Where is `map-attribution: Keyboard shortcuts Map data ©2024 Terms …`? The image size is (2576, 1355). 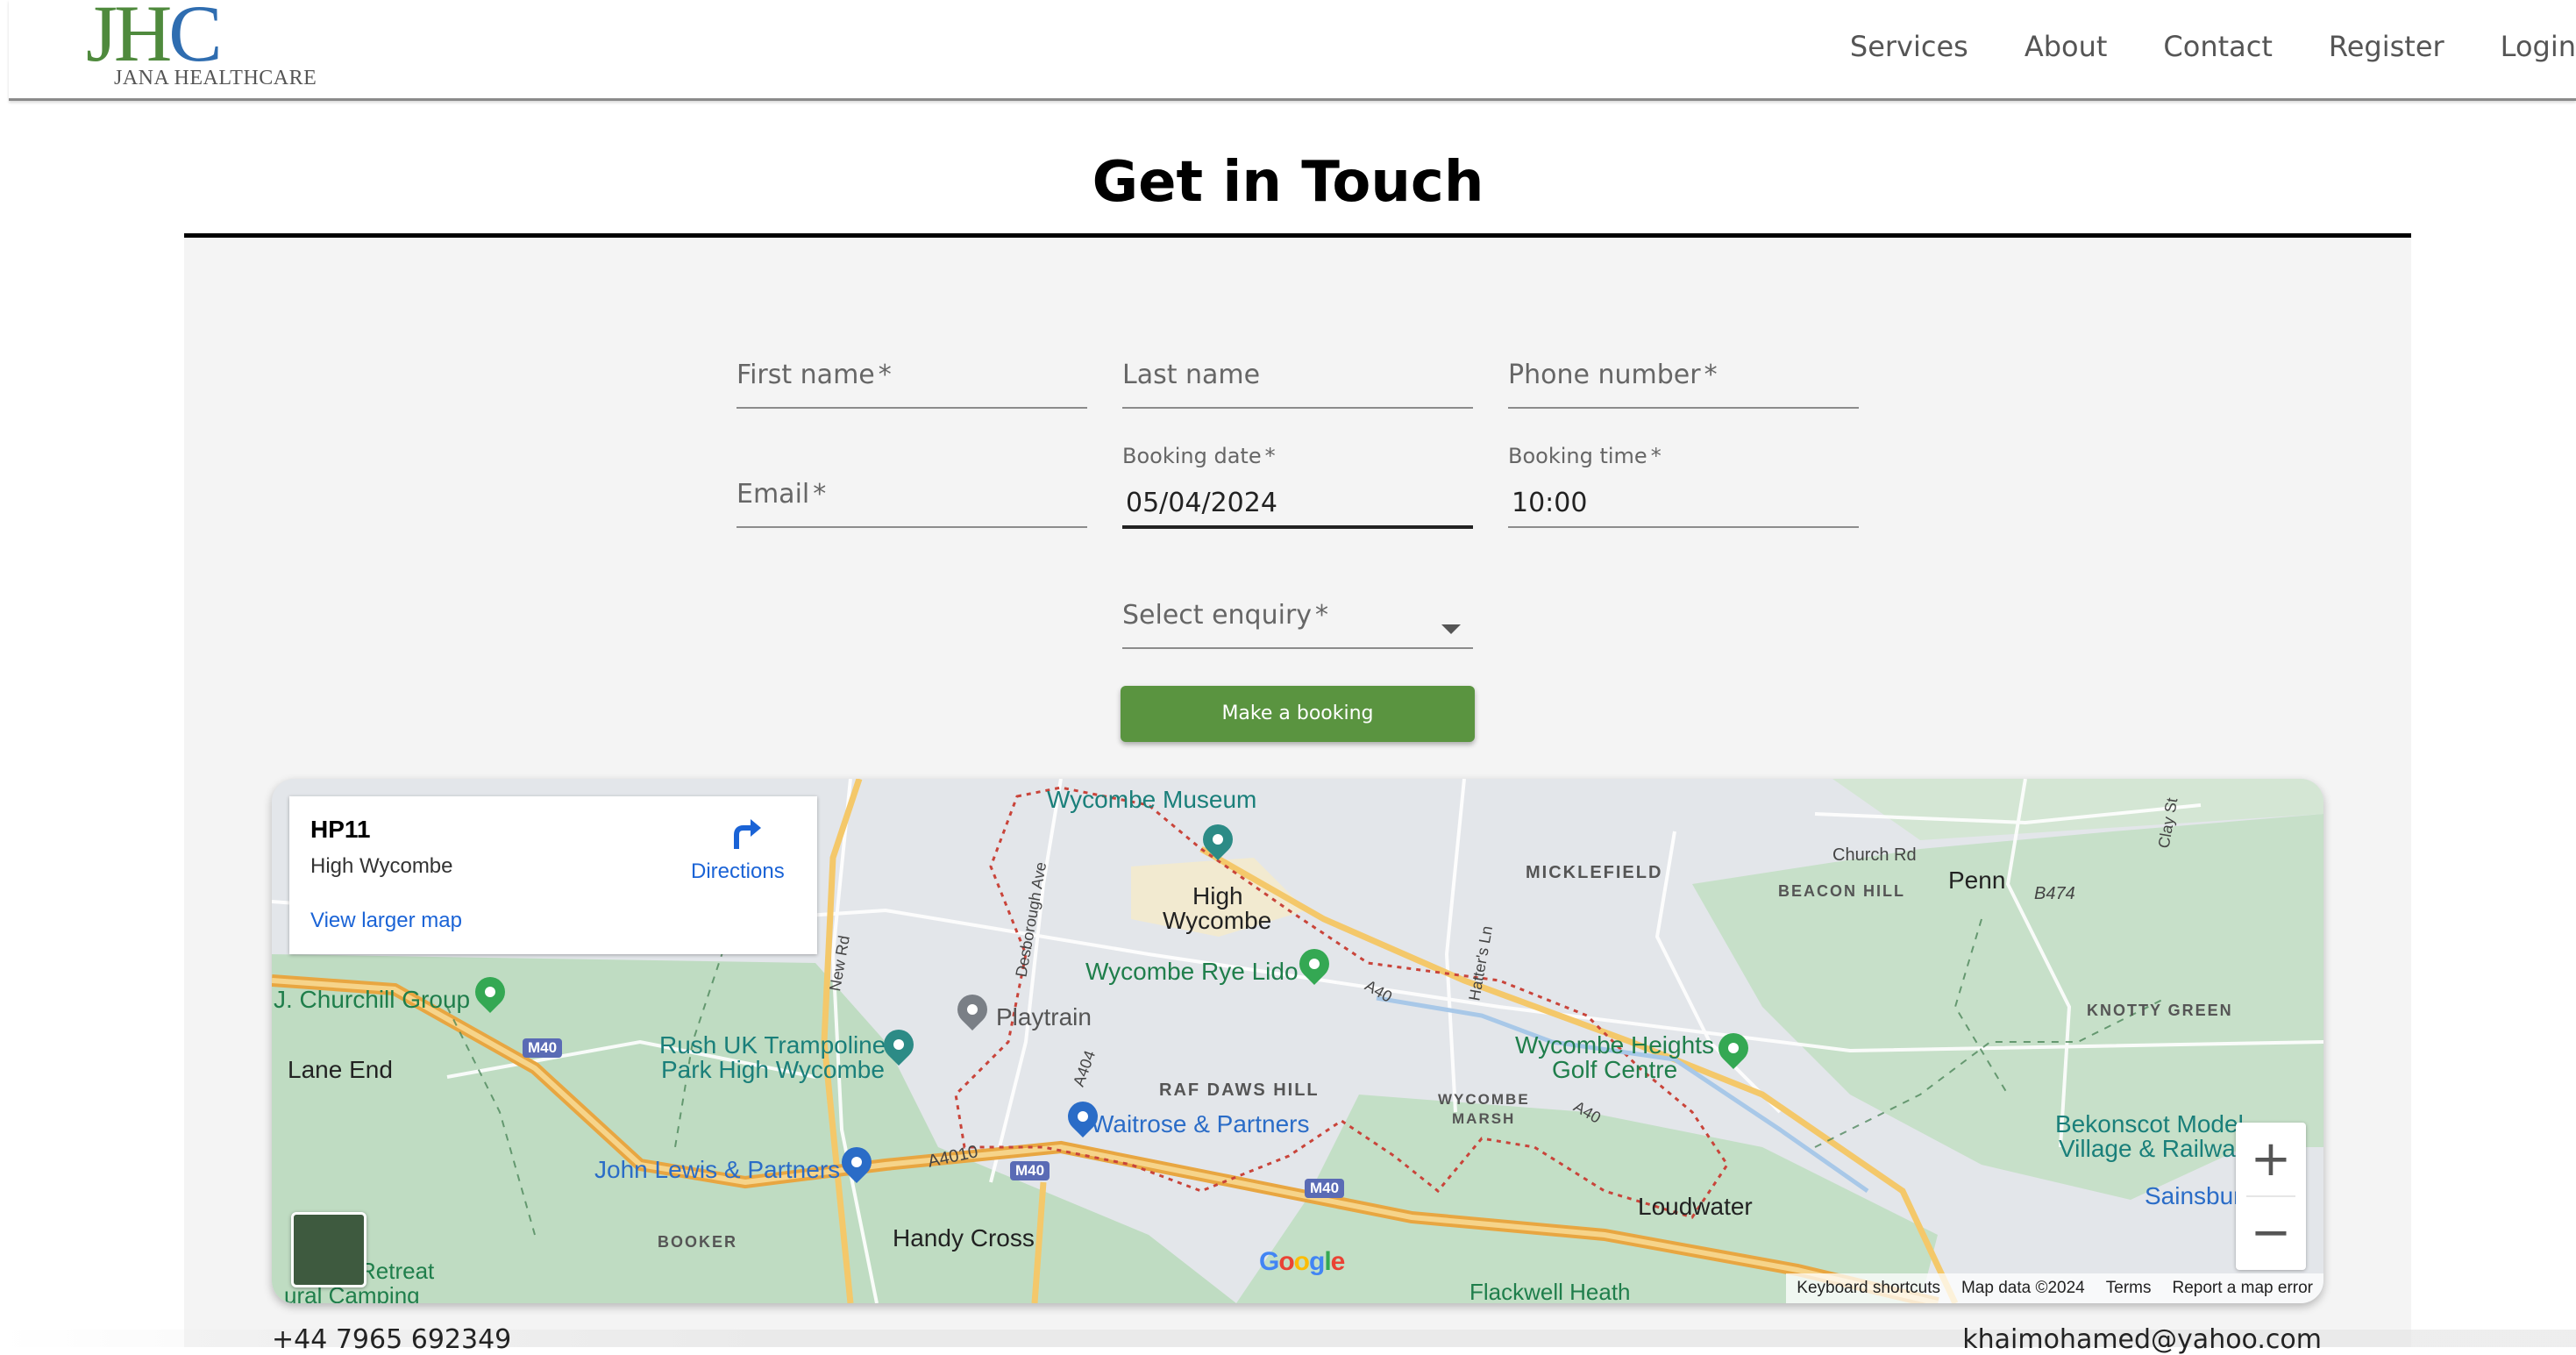 map-attribution: Keyboard shortcuts Map data ©2024 Terms … is located at coordinates (2054, 1288).